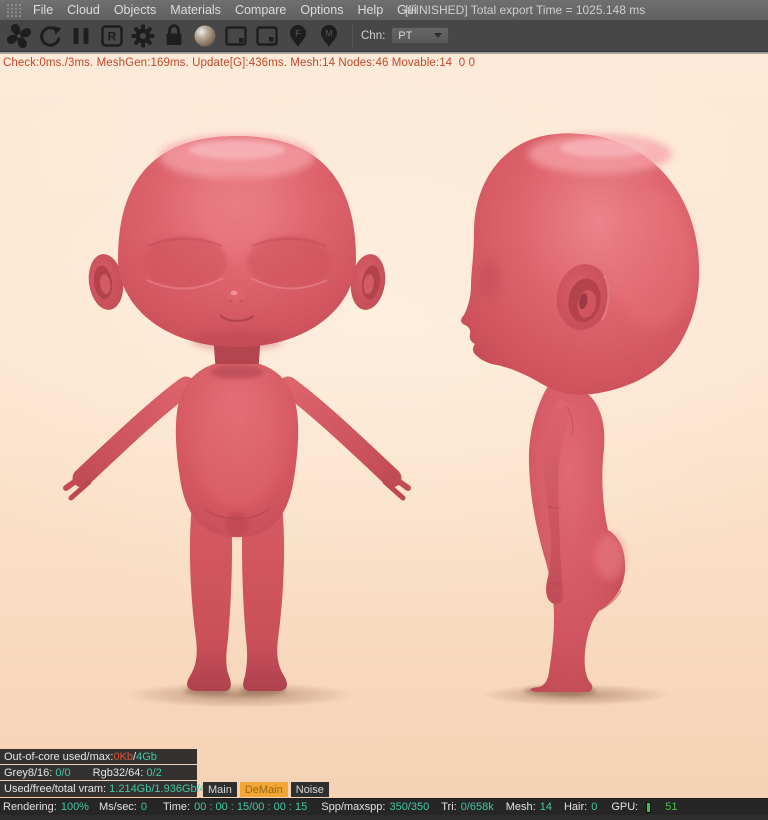 This screenshot has width=768, height=820. What do you see at coordinates (260, 10) in the screenshot?
I see `menu-compare: Compare` at bounding box center [260, 10].